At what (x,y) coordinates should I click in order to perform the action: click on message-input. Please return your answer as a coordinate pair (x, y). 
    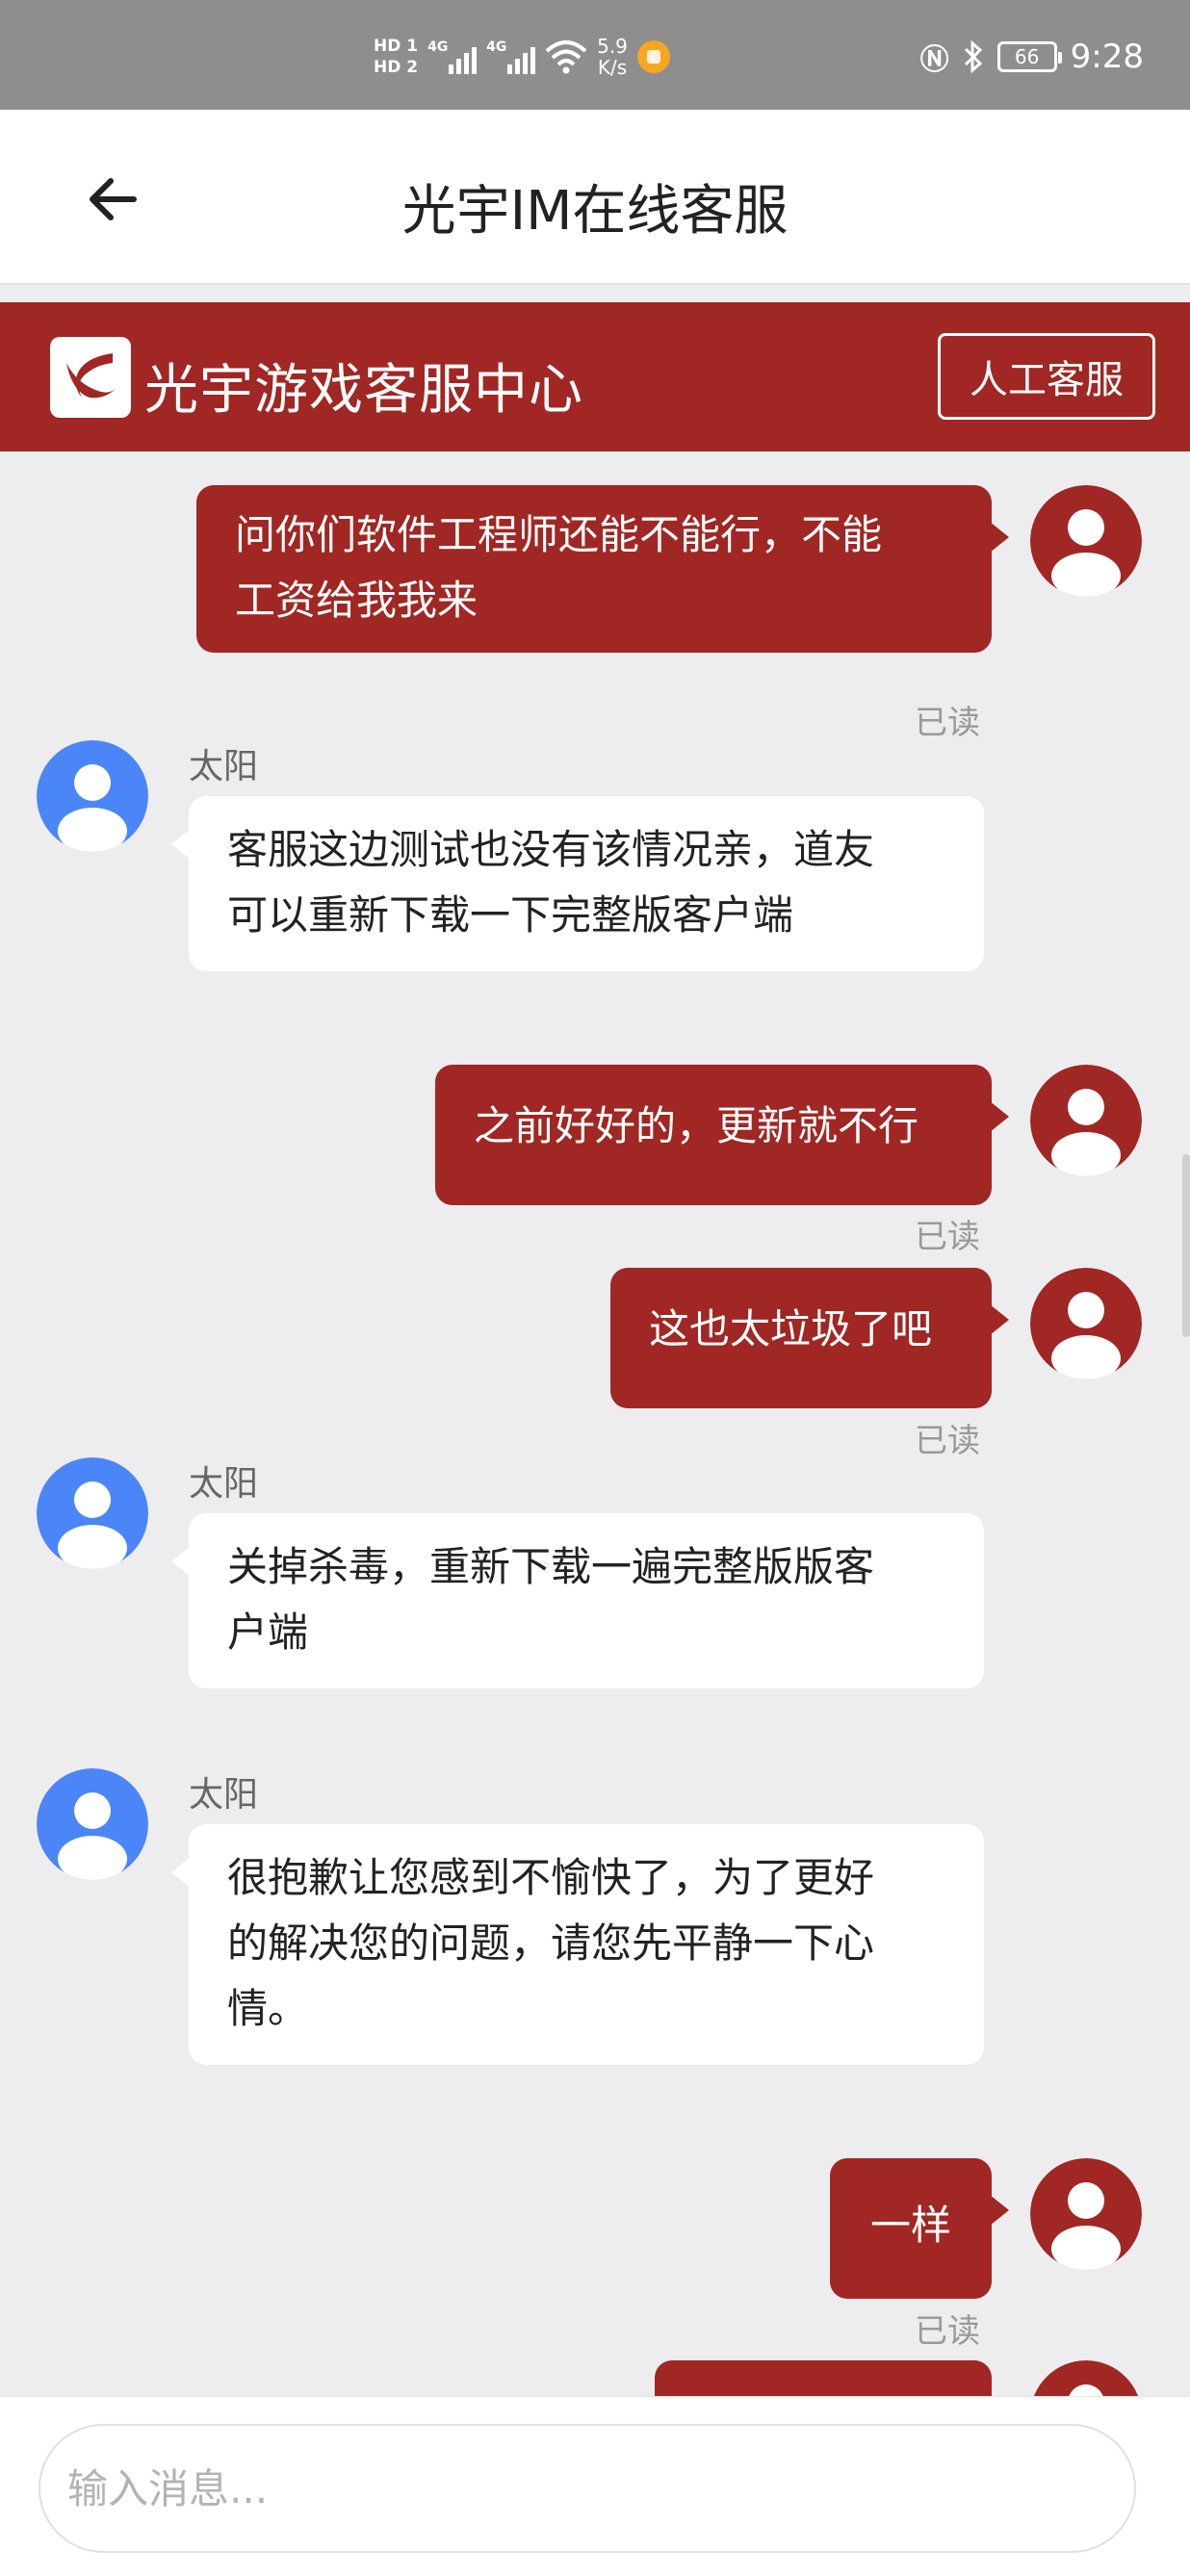
    Looking at the image, I should click on (588, 2489).